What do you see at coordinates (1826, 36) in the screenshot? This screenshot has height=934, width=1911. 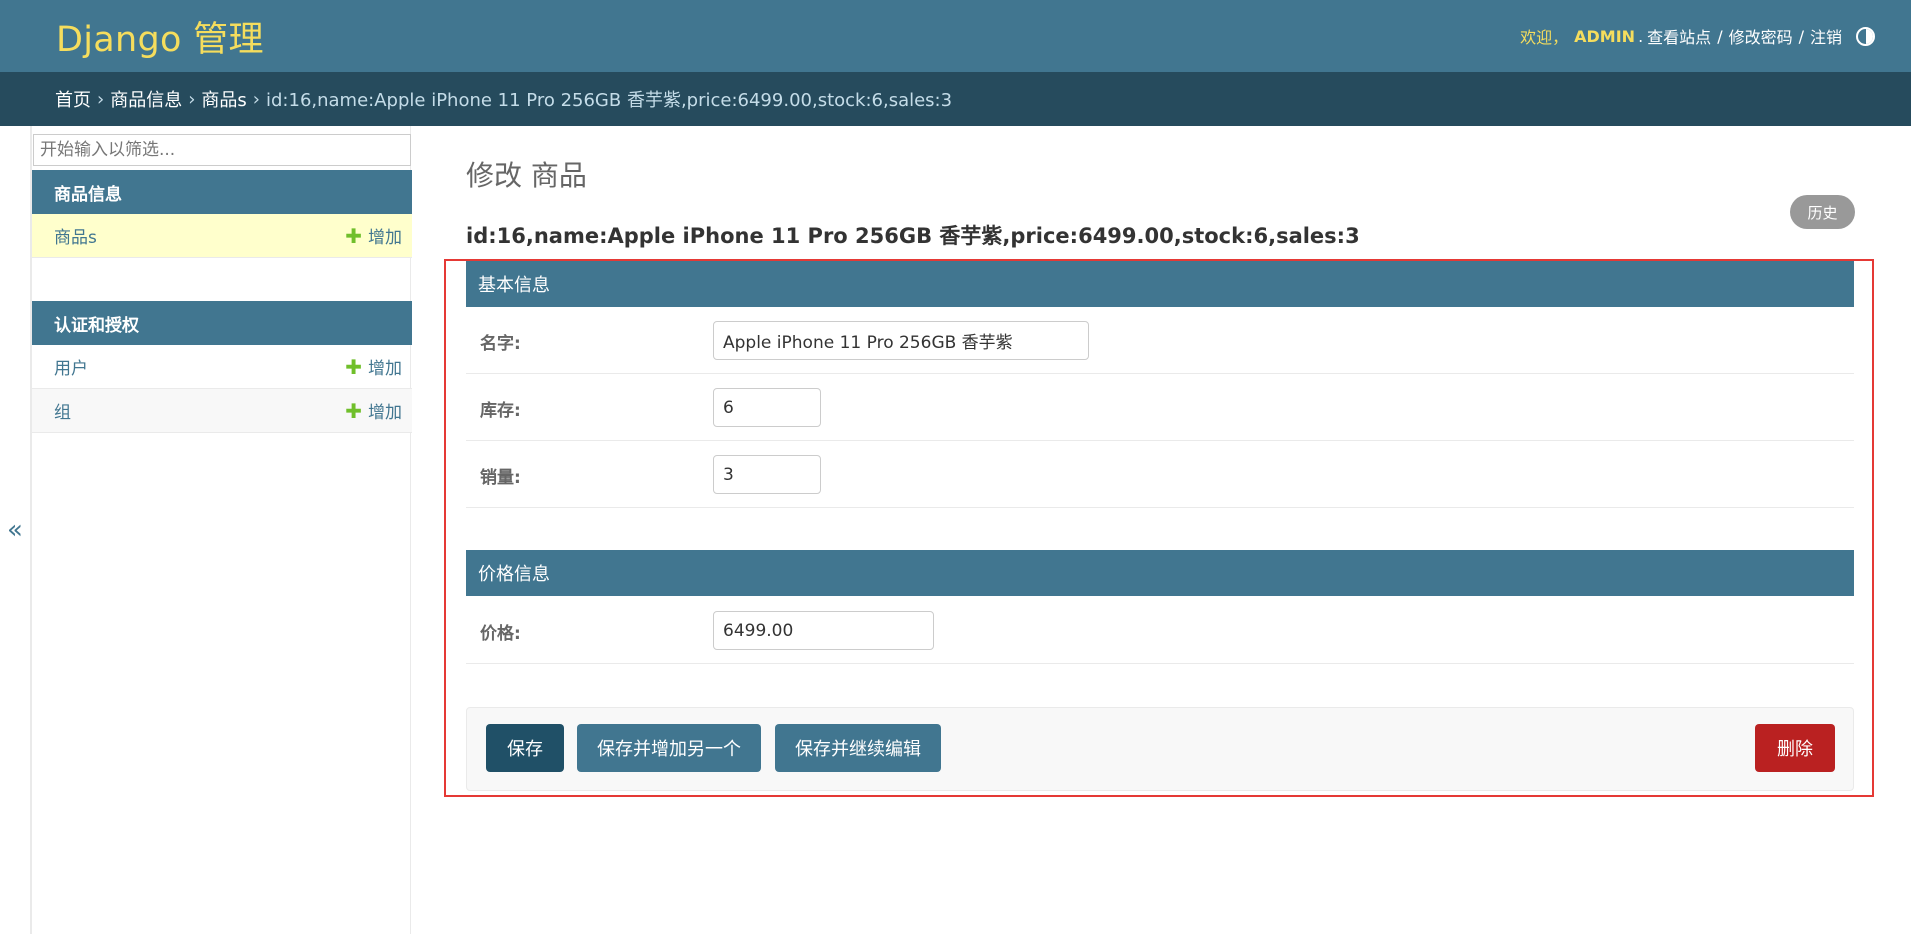 I see `logout-link: 注销` at bounding box center [1826, 36].